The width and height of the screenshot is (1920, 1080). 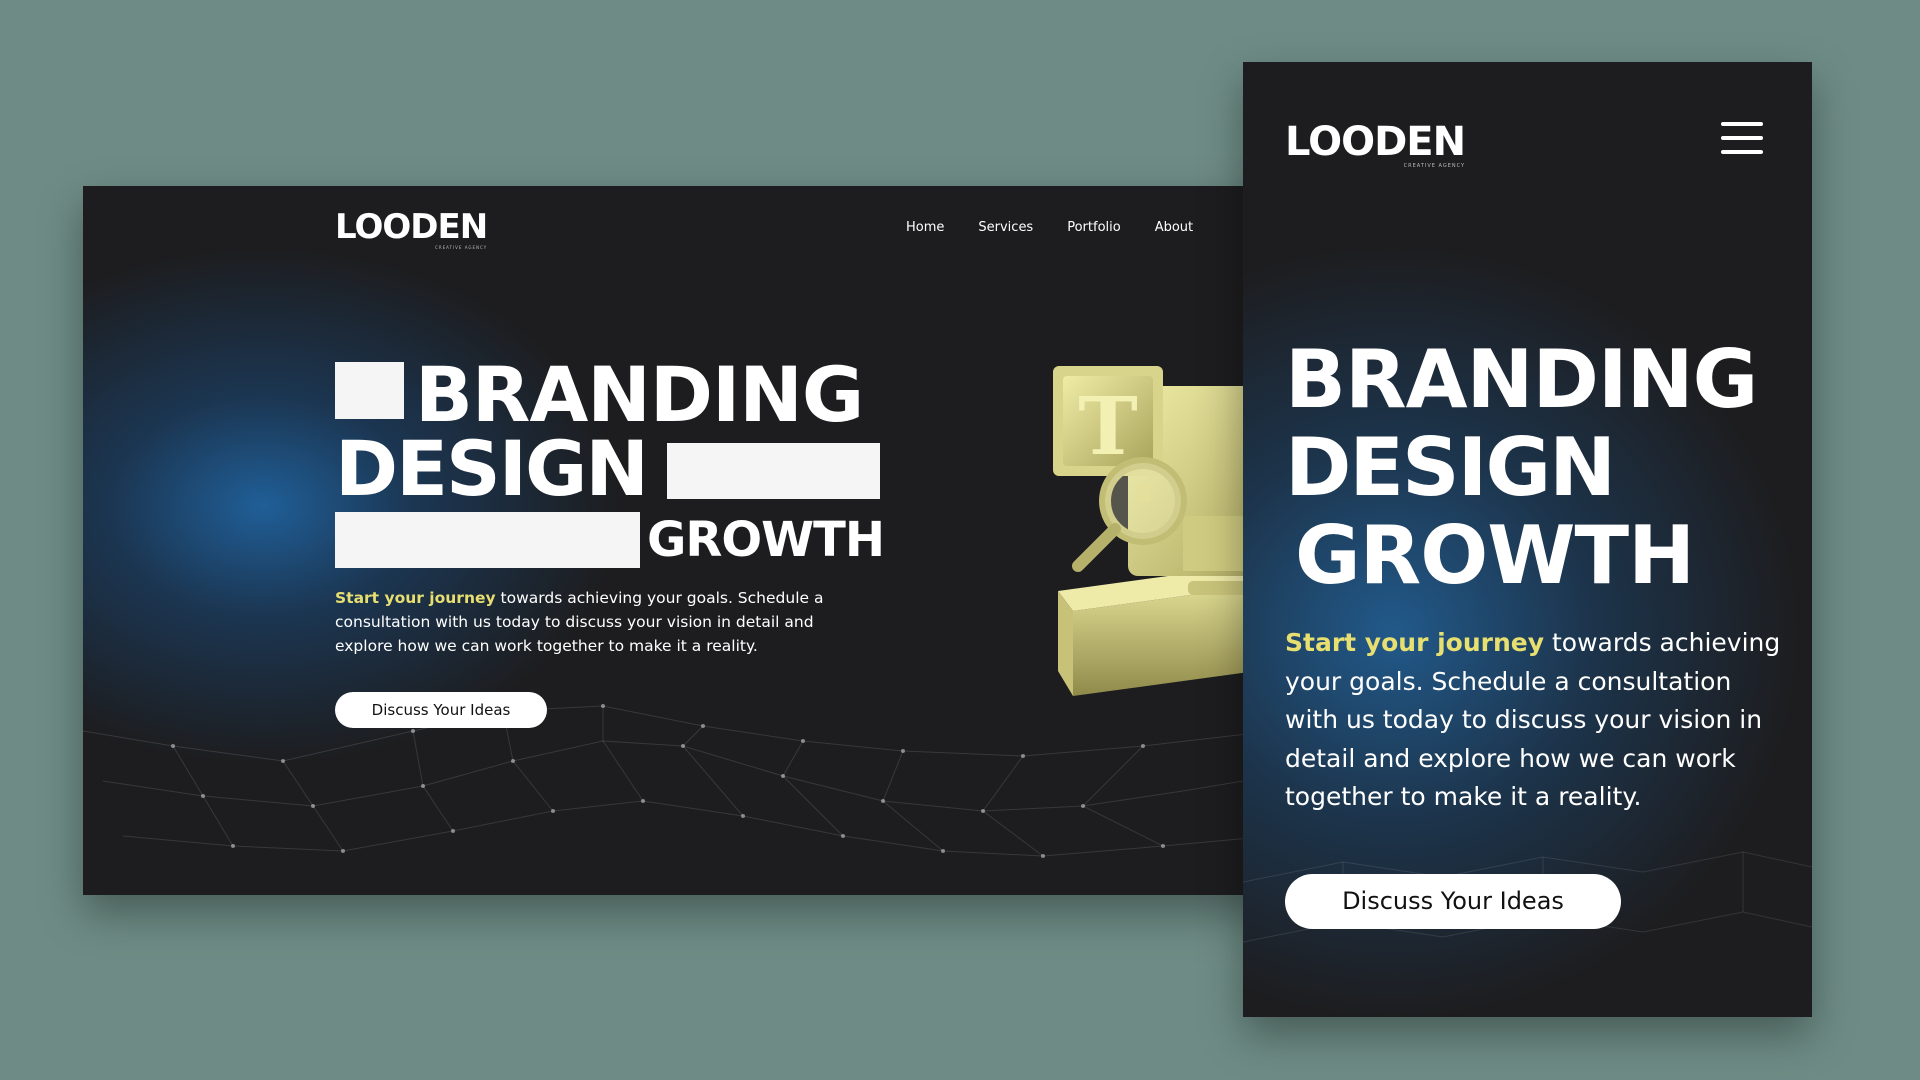 I want to click on main-nav: Home Services Portfolio About, so click(x=1049, y=227).